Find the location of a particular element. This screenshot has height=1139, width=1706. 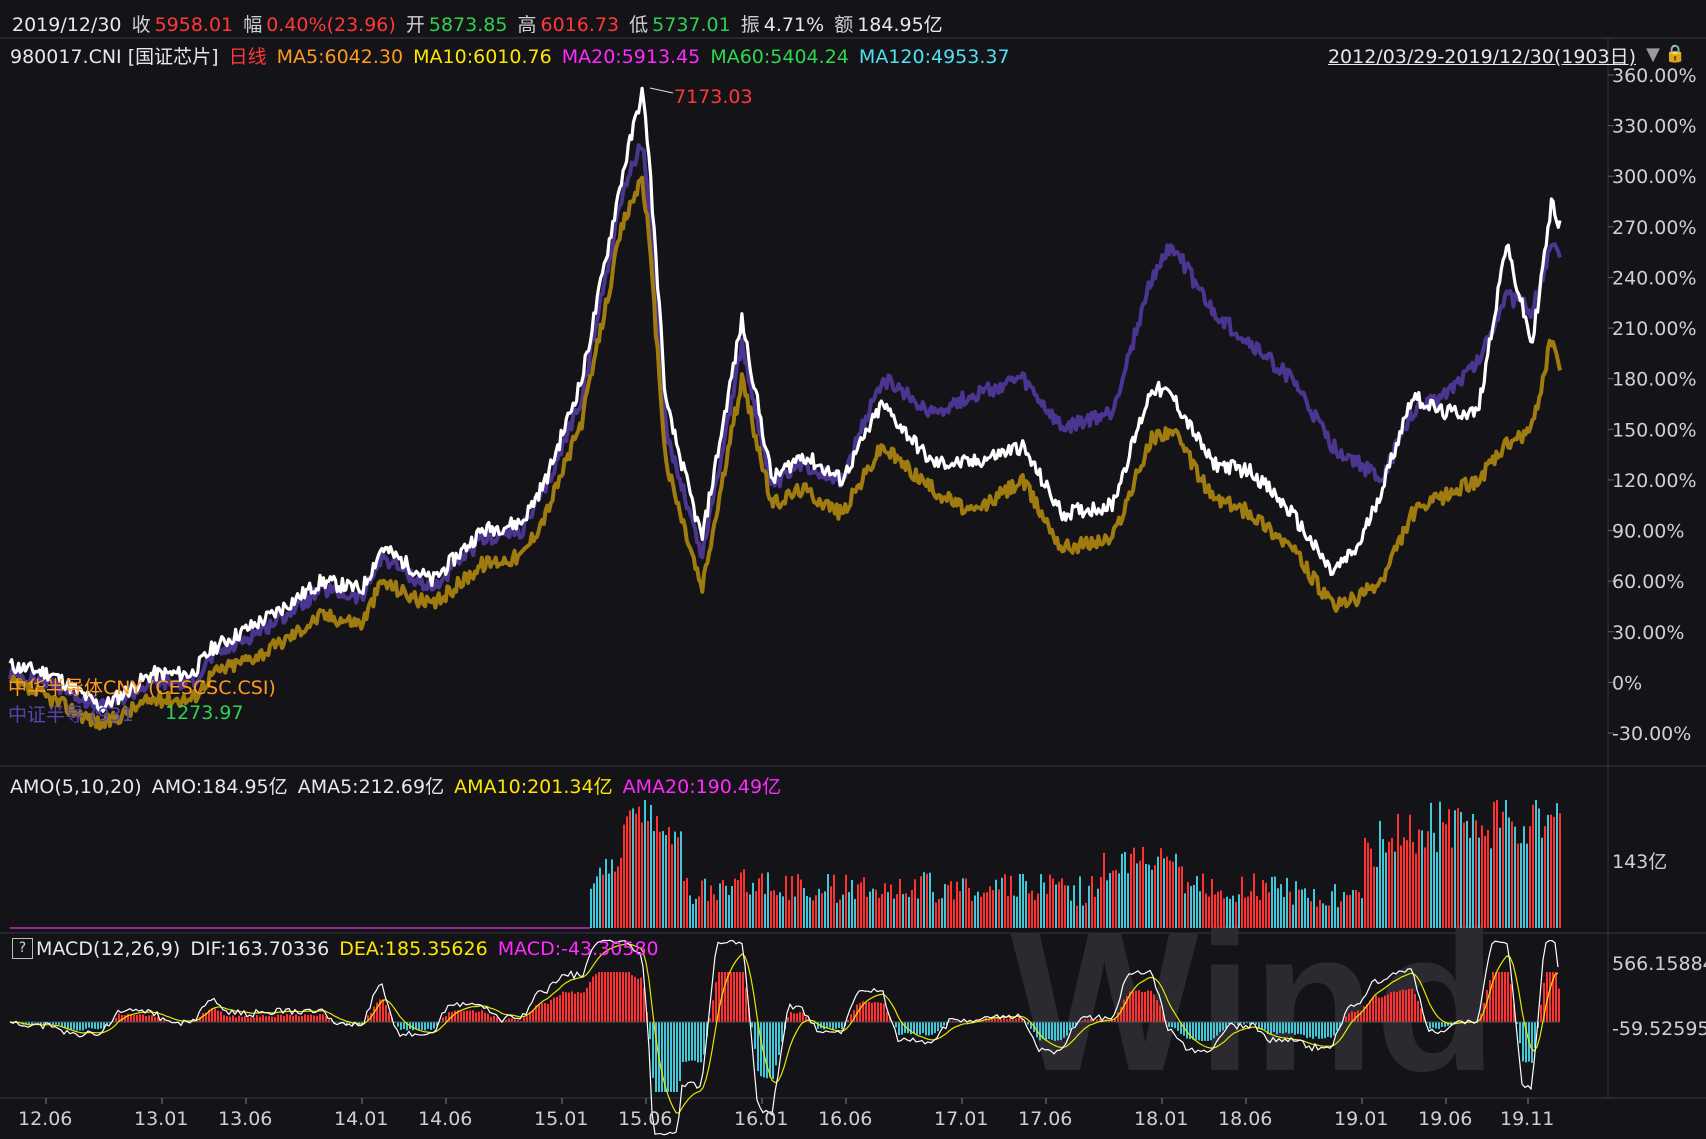

compare-label-2-value: 1273.97 is located at coordinates (204, 713).